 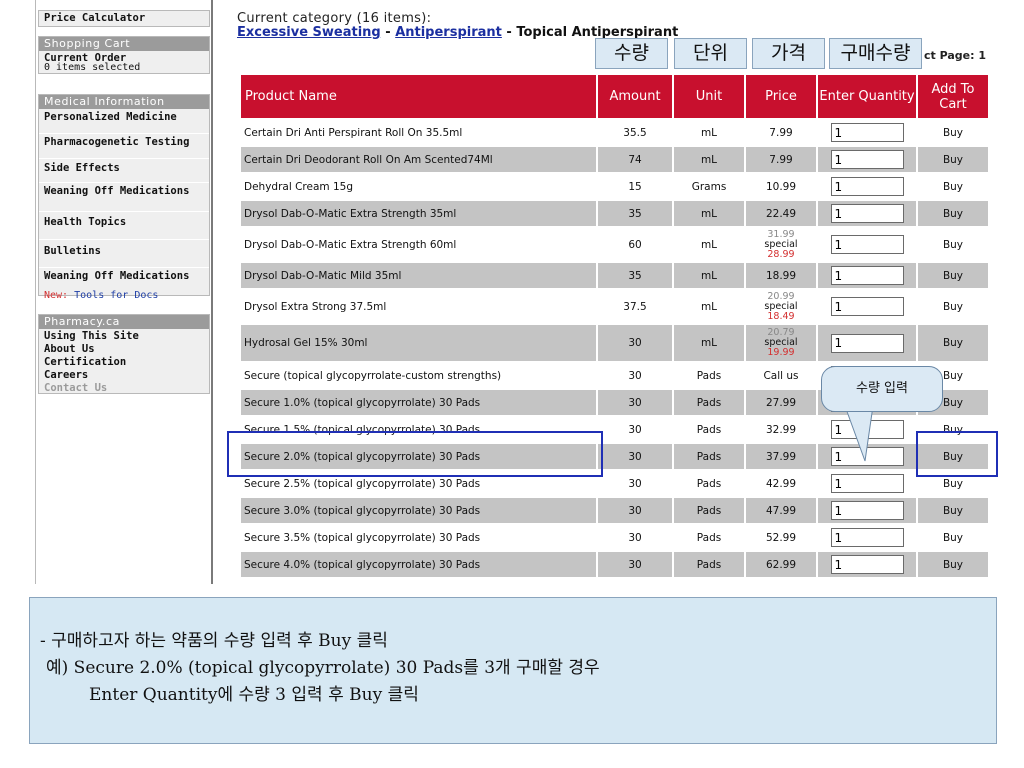 What do you see at coordinates (309, 32) in the screenshot?
I see `breadcrumb-excessive-sweating: Excessive Sweating` at bounding box center [309, 32].